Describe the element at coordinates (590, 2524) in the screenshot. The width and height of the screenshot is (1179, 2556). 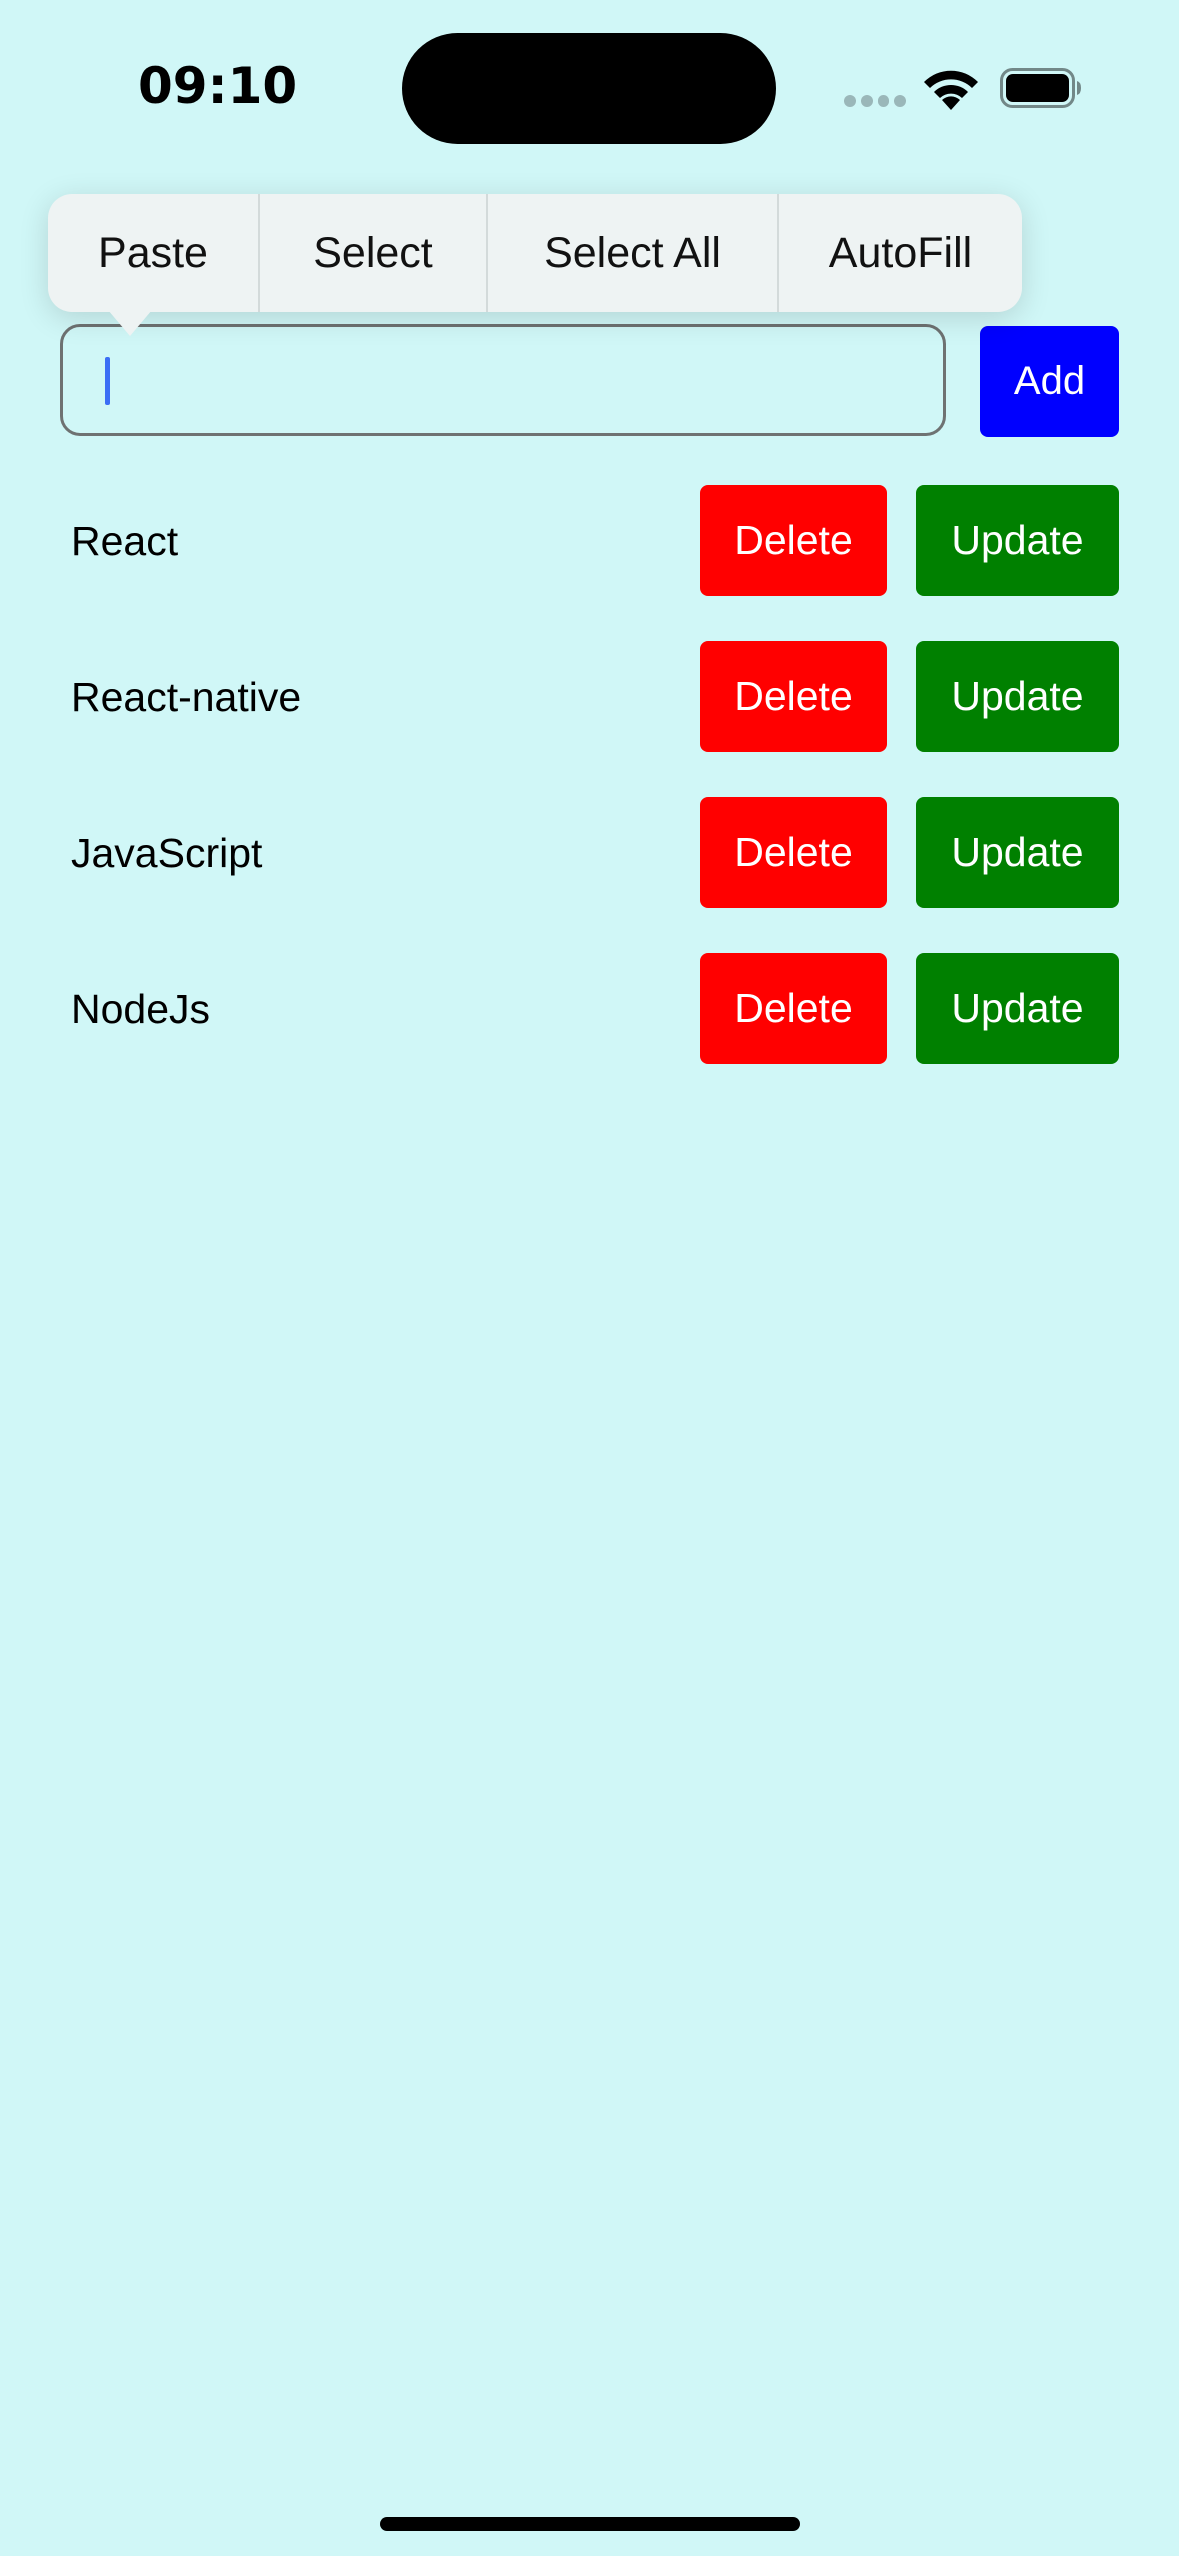
I see `home-indicator` at that location.